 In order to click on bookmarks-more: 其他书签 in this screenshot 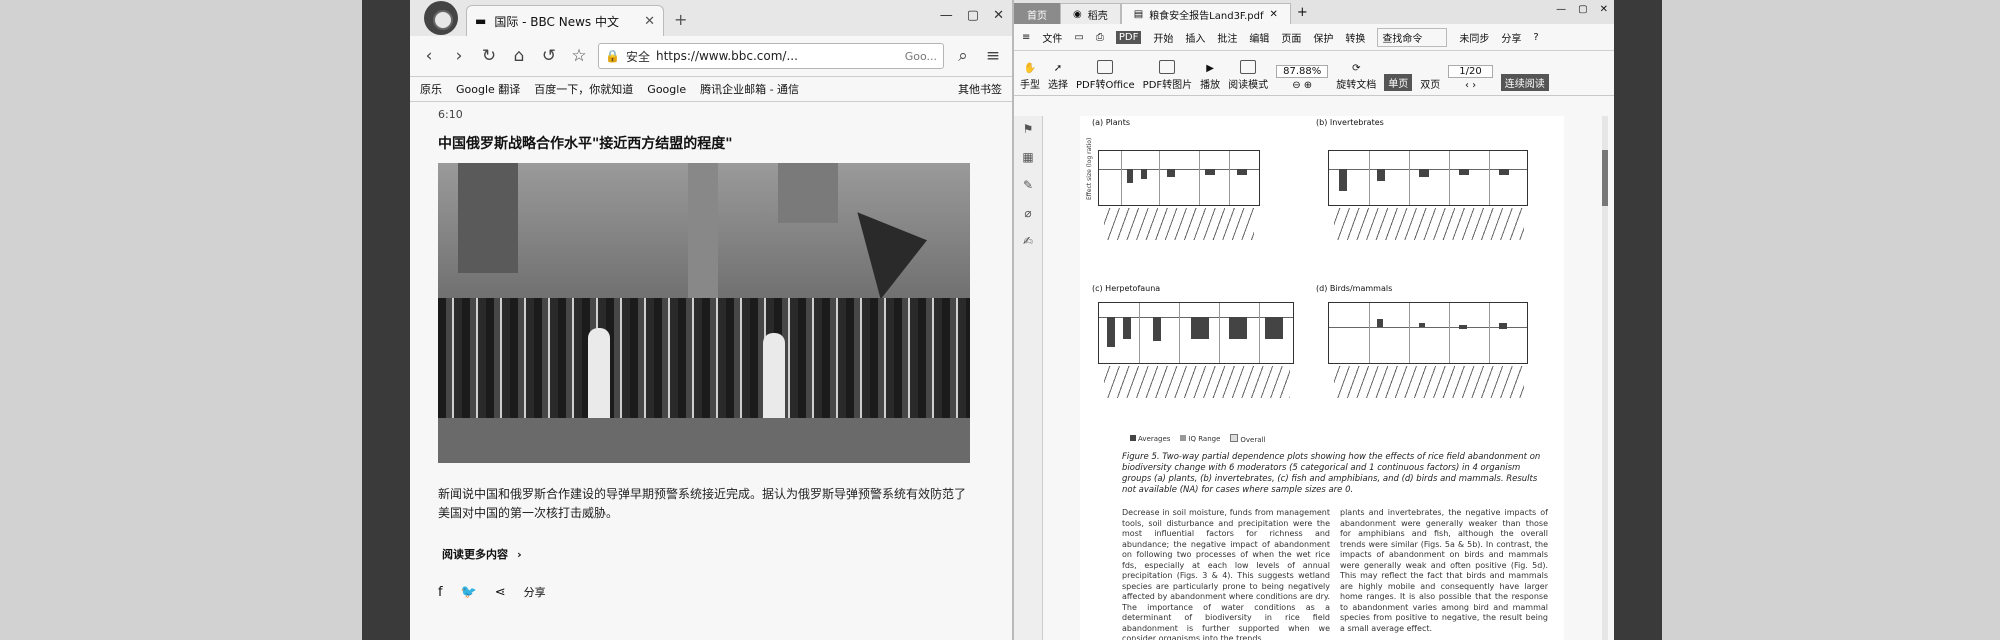, I will do `click(980, 89)`.